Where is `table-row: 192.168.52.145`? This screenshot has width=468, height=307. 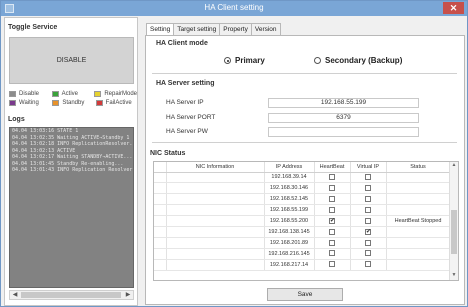 table-row: 192.168.52.145 is located at coordinates (302, 199).